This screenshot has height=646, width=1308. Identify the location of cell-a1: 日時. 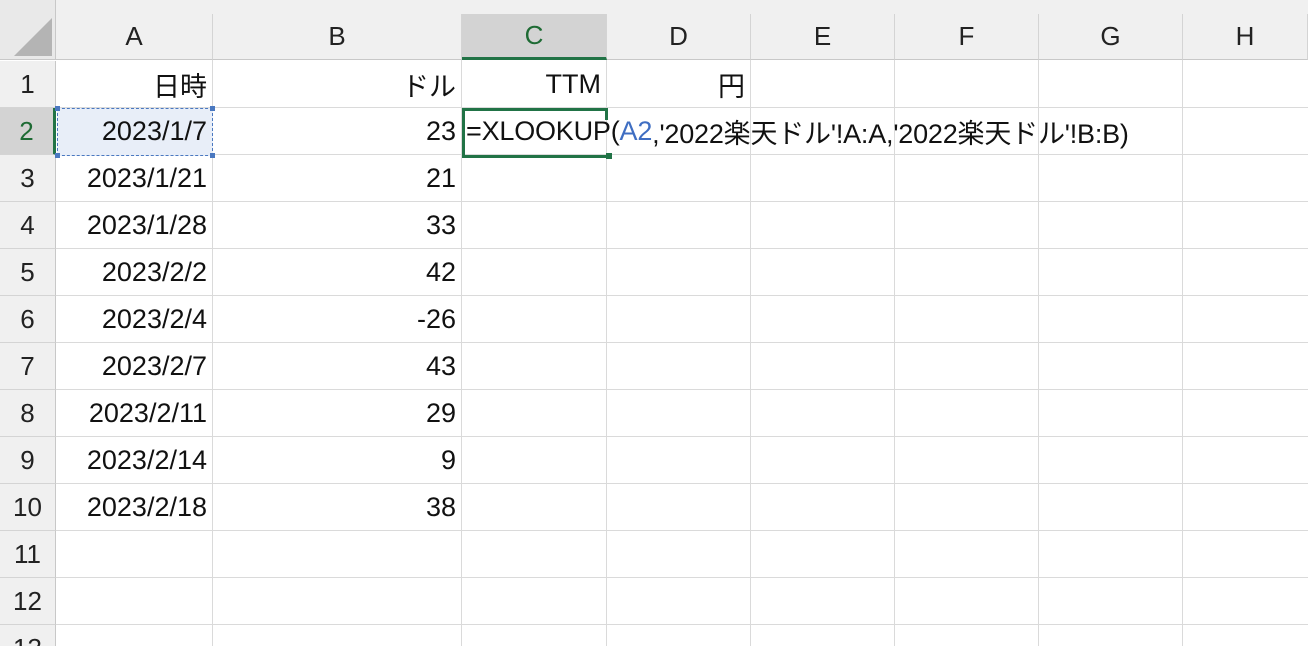
(134, 84).